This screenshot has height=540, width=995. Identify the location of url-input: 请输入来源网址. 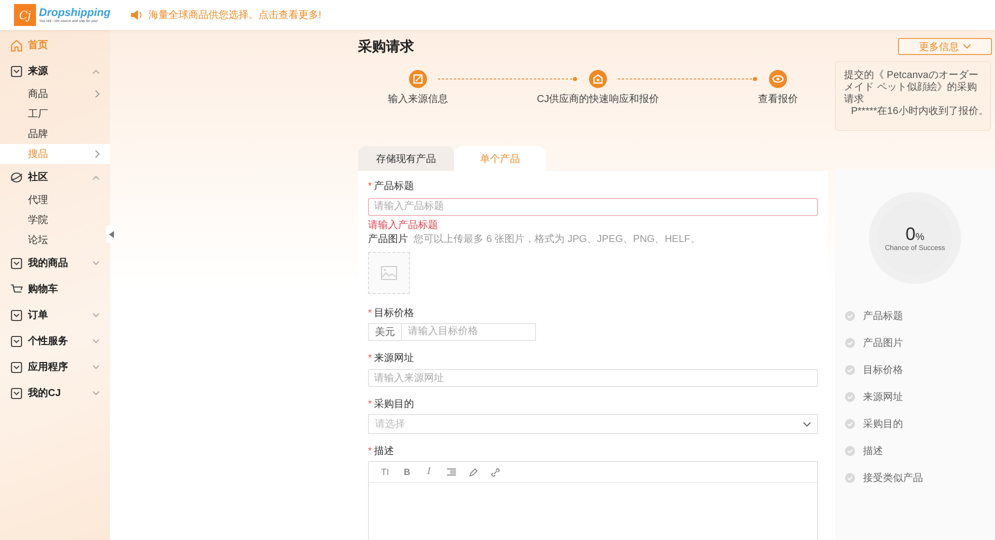
(593, 378).